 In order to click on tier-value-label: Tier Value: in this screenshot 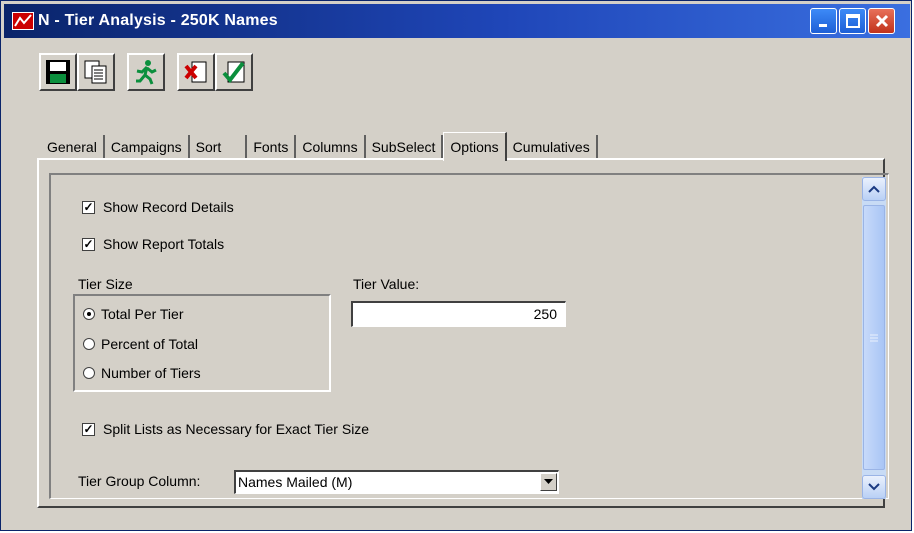, I will do `click(386, 284)`.